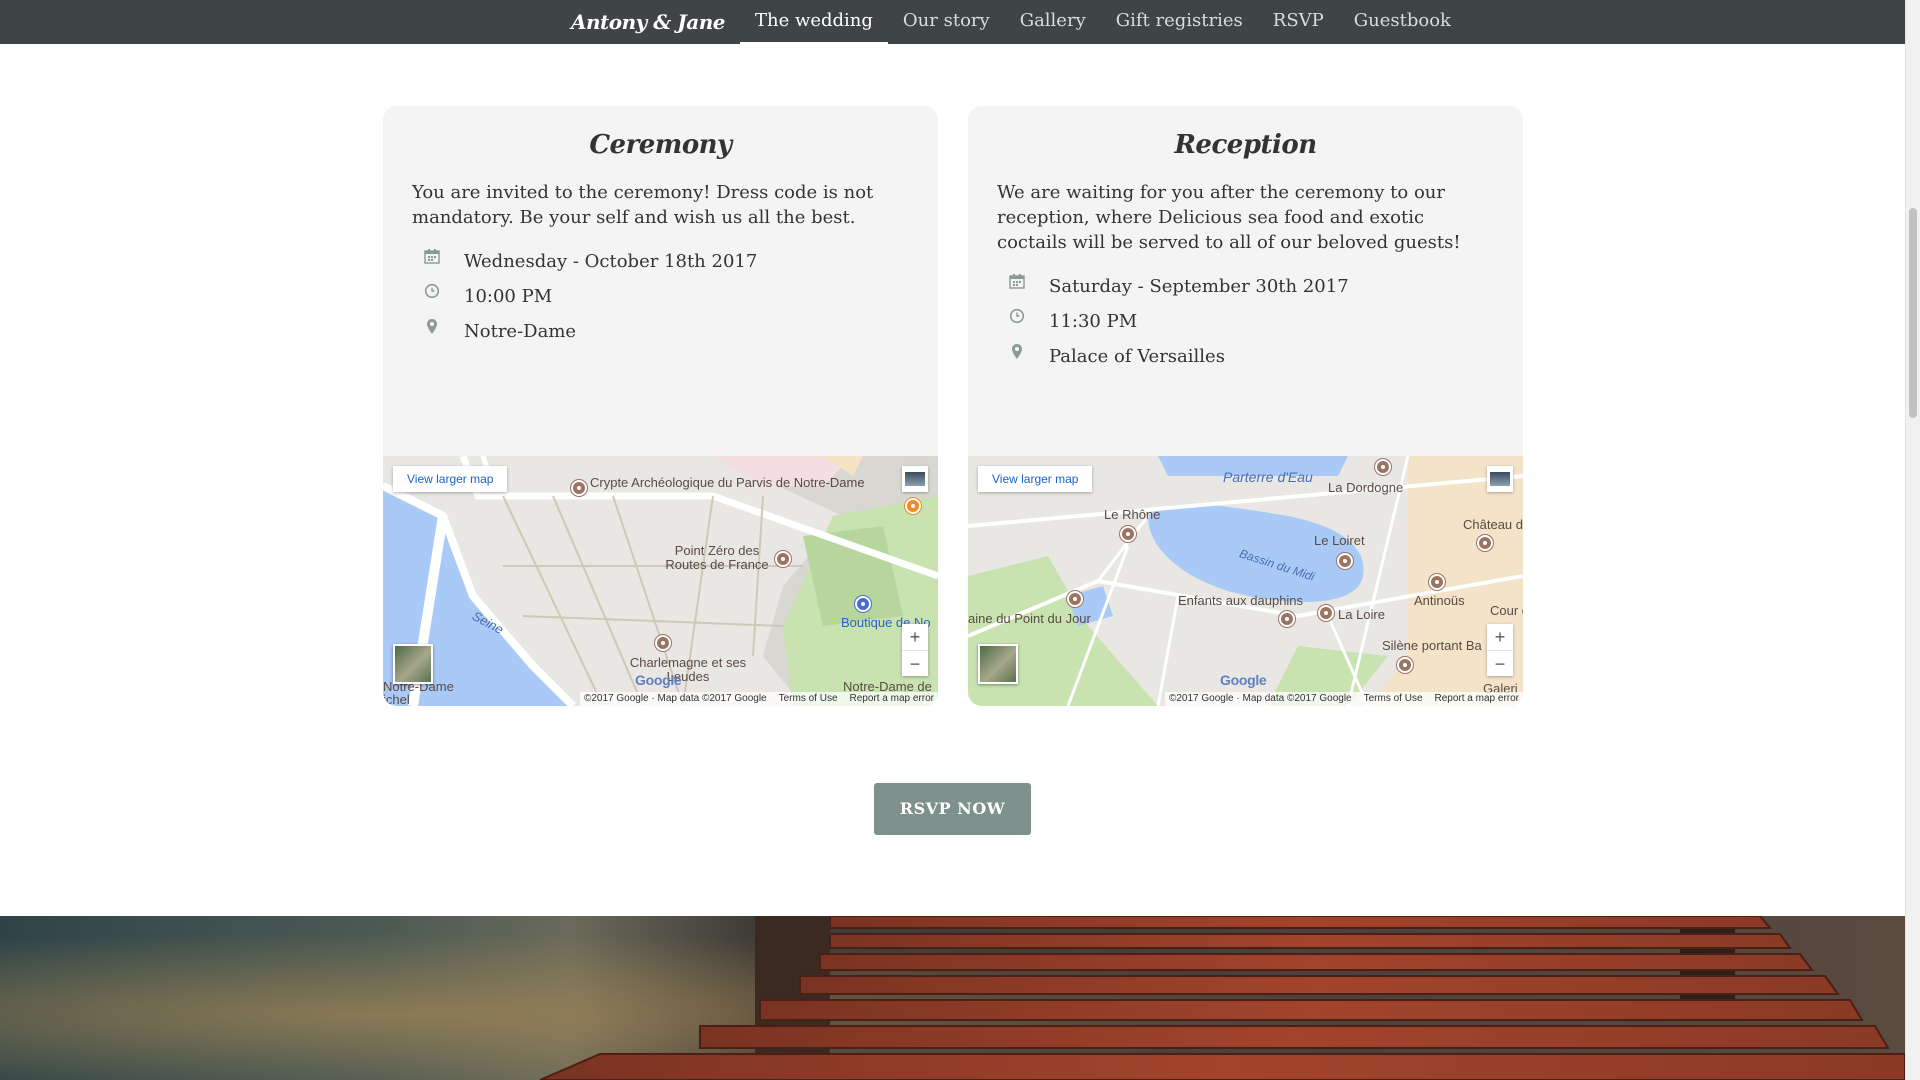 Image resolution: width=1920 pixels, height=1080 pixels. I want to click on reception-title: Reception, so click(1245, 145).